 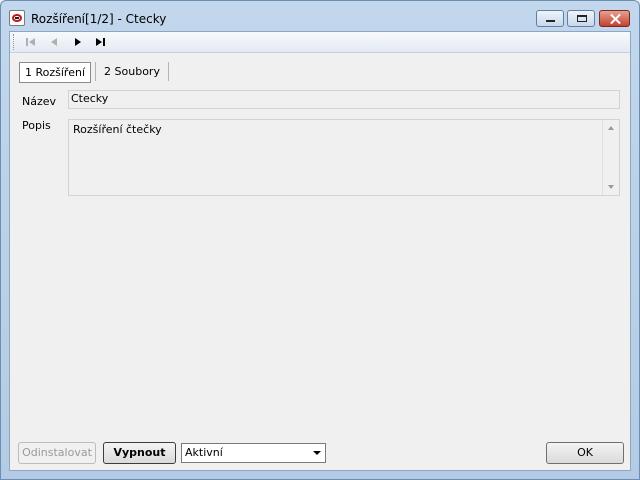 I want to click on maximize-icon, so click(x=582, y=18).